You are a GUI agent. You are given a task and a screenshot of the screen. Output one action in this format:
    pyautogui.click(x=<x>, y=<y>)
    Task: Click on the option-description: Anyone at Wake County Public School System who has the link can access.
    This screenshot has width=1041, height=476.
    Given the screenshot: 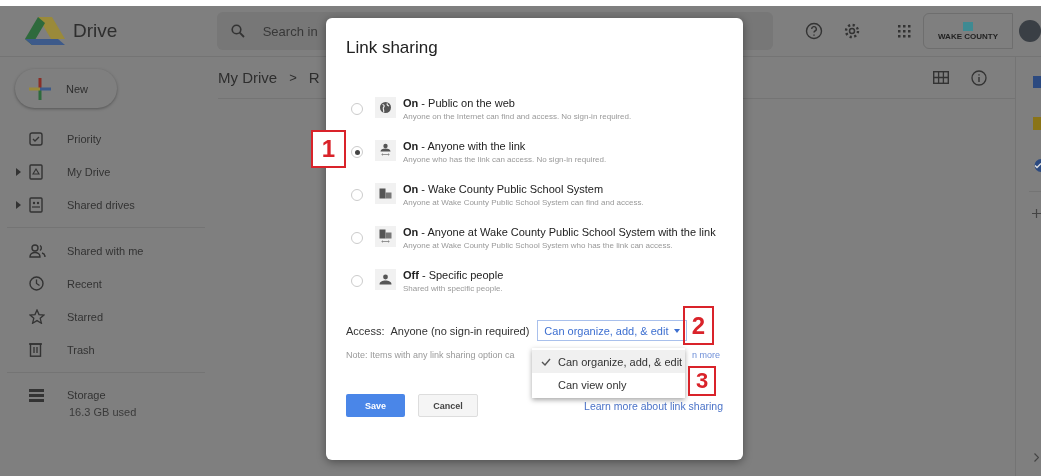 What is the action you would take?
    pyautogui.click(x=538, y=245)
    